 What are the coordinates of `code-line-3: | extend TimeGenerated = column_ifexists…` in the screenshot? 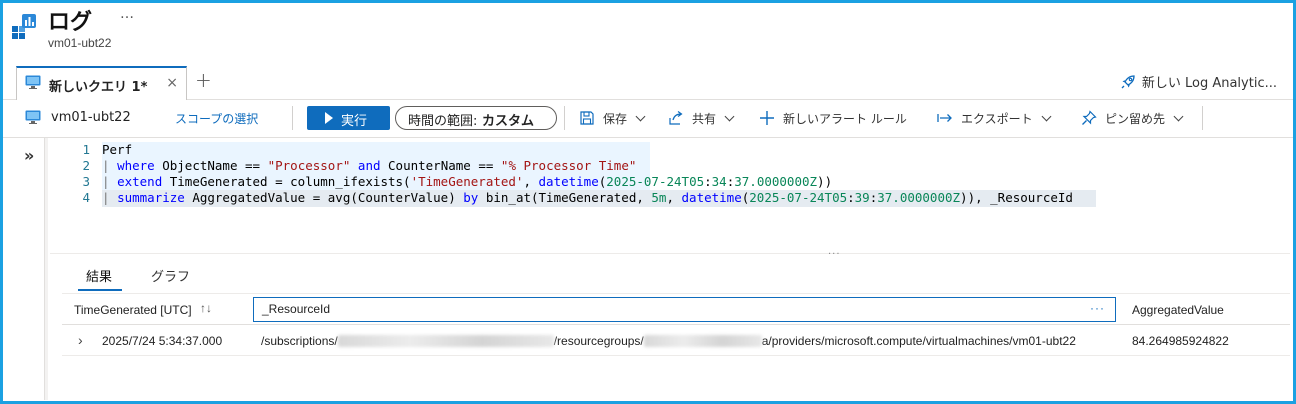 It's located at (467, 181).